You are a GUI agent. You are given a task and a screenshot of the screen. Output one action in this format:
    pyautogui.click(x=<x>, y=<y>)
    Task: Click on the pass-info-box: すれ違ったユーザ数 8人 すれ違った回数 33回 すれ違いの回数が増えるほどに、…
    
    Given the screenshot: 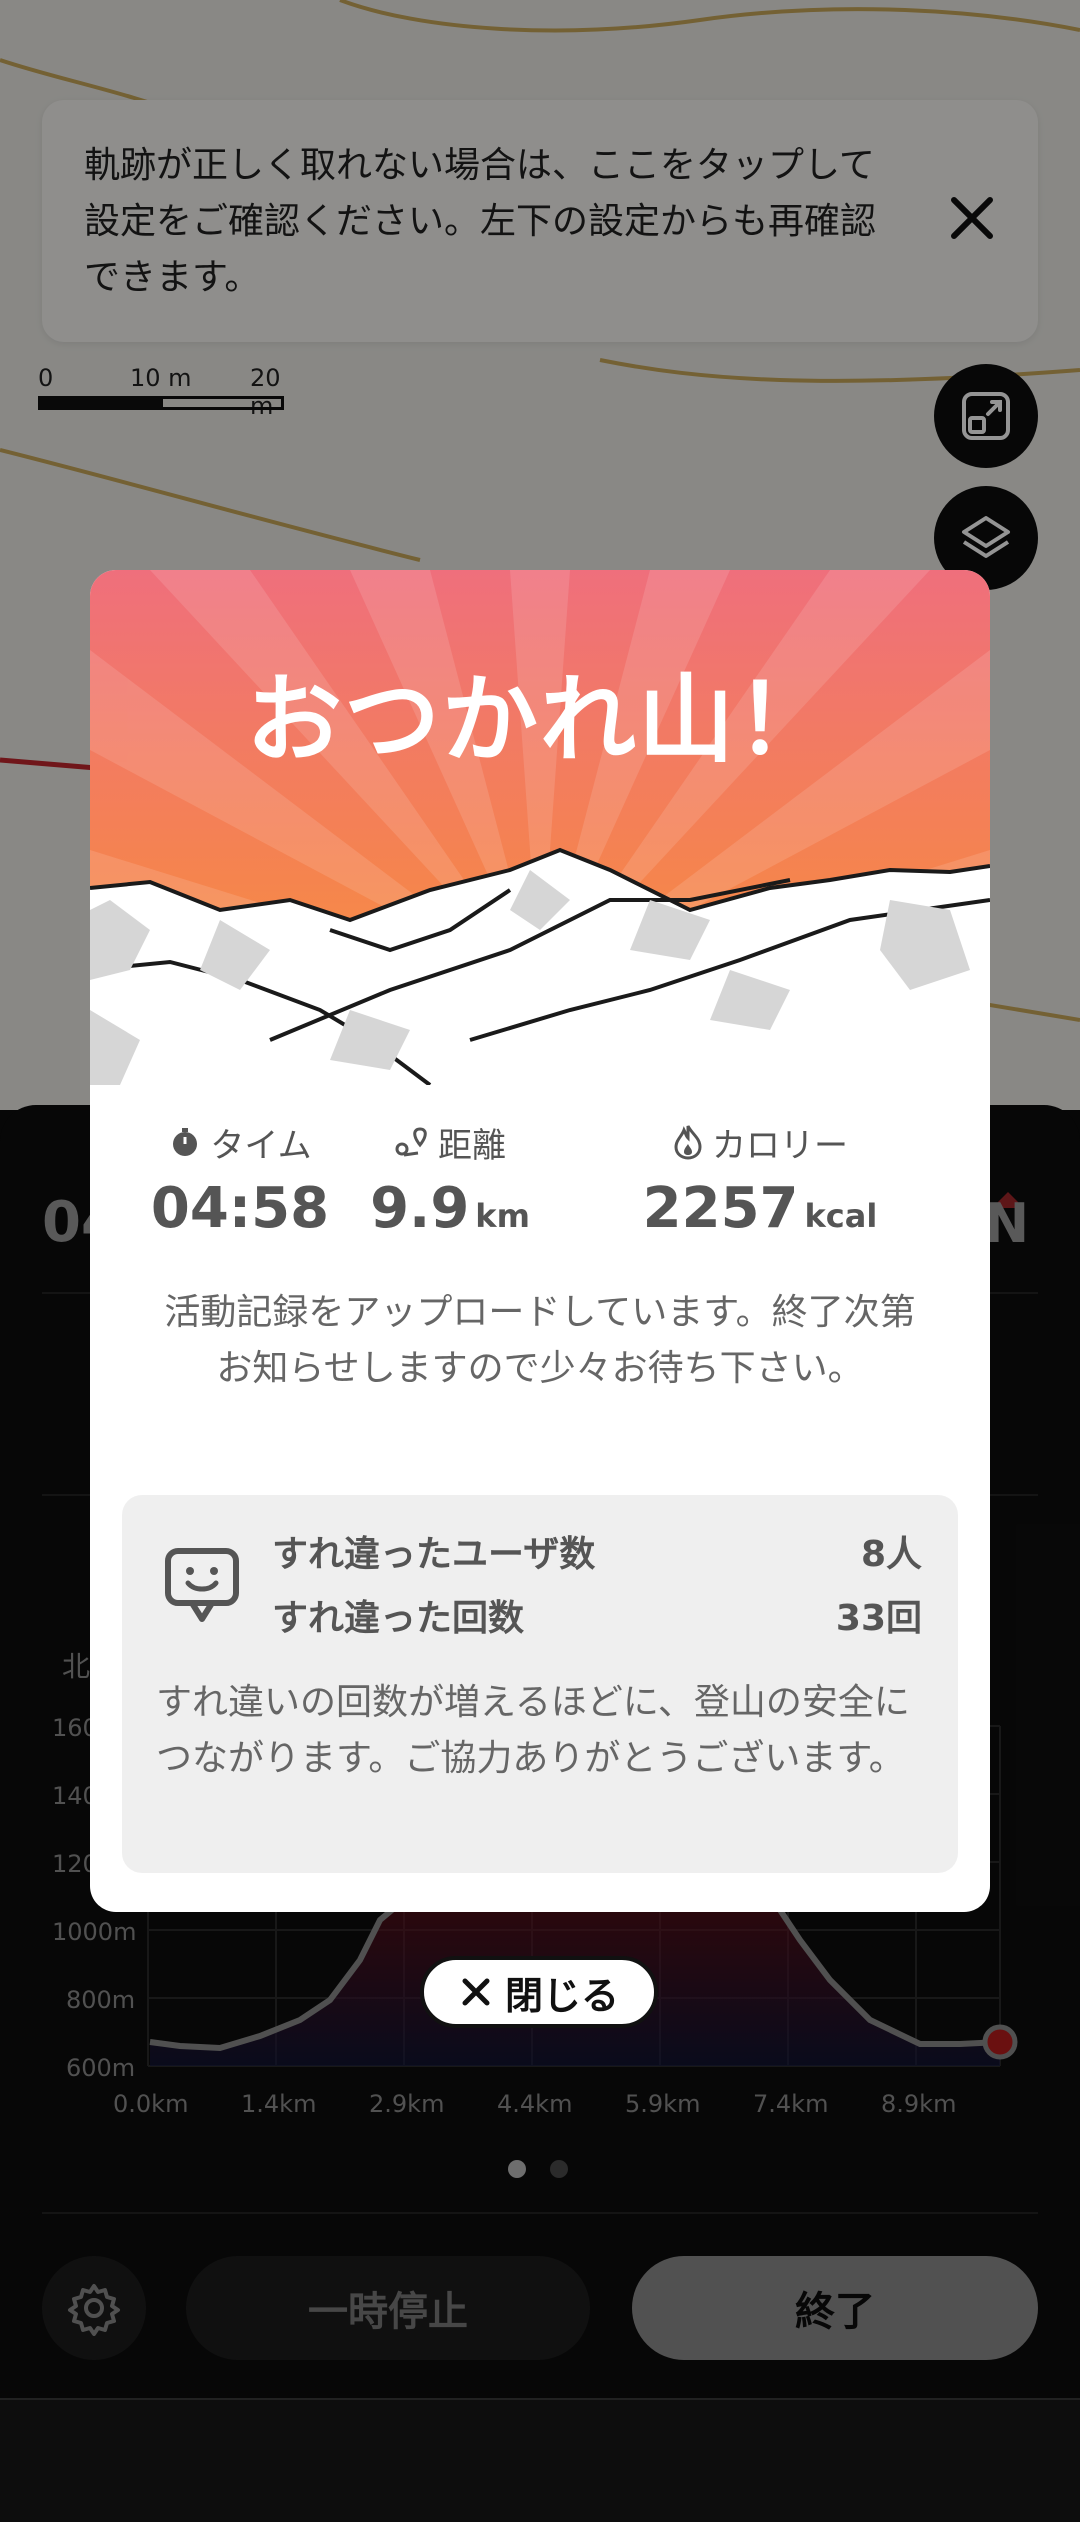 What is the action you would take?
    pyautogui.click(x=540, y=1684)
    